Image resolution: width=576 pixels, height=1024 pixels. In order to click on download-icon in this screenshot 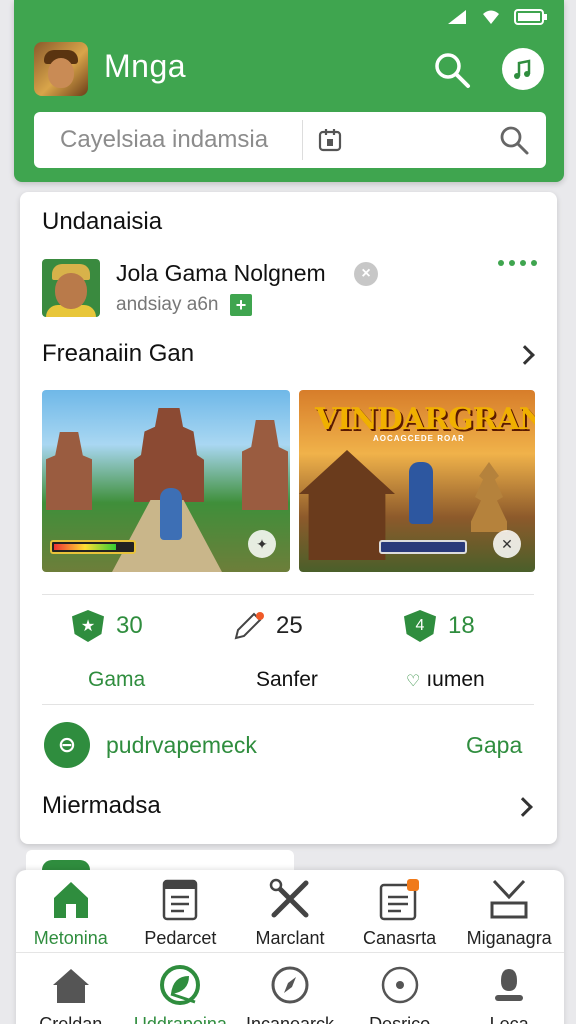, I will do `click(509, 899)`.